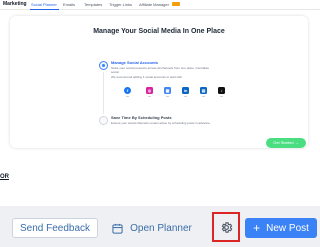 Image resolution: width=320 pixels, height=247 pixels. What do you see at coordinates (4, 177) in the screenshot?
I see `or-divider-label: OR` at bounding box center [4, 177].